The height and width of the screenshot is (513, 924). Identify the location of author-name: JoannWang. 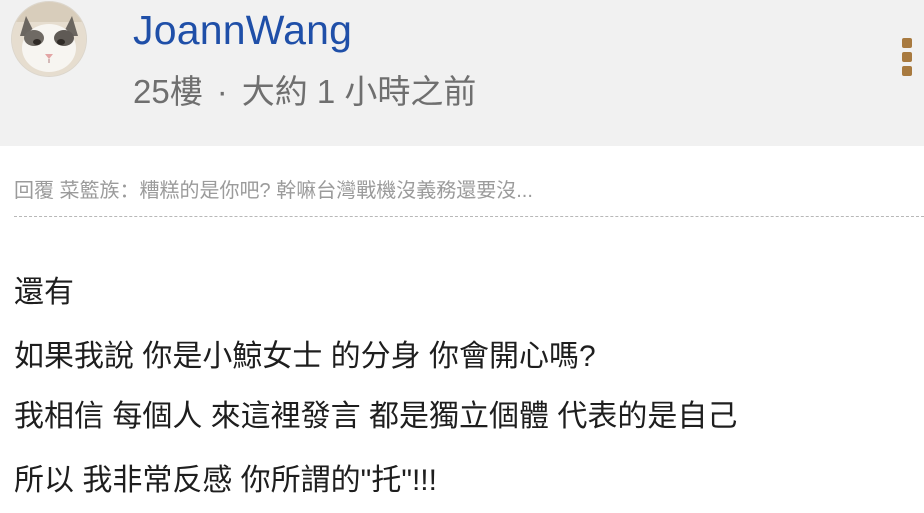
(242, 30).